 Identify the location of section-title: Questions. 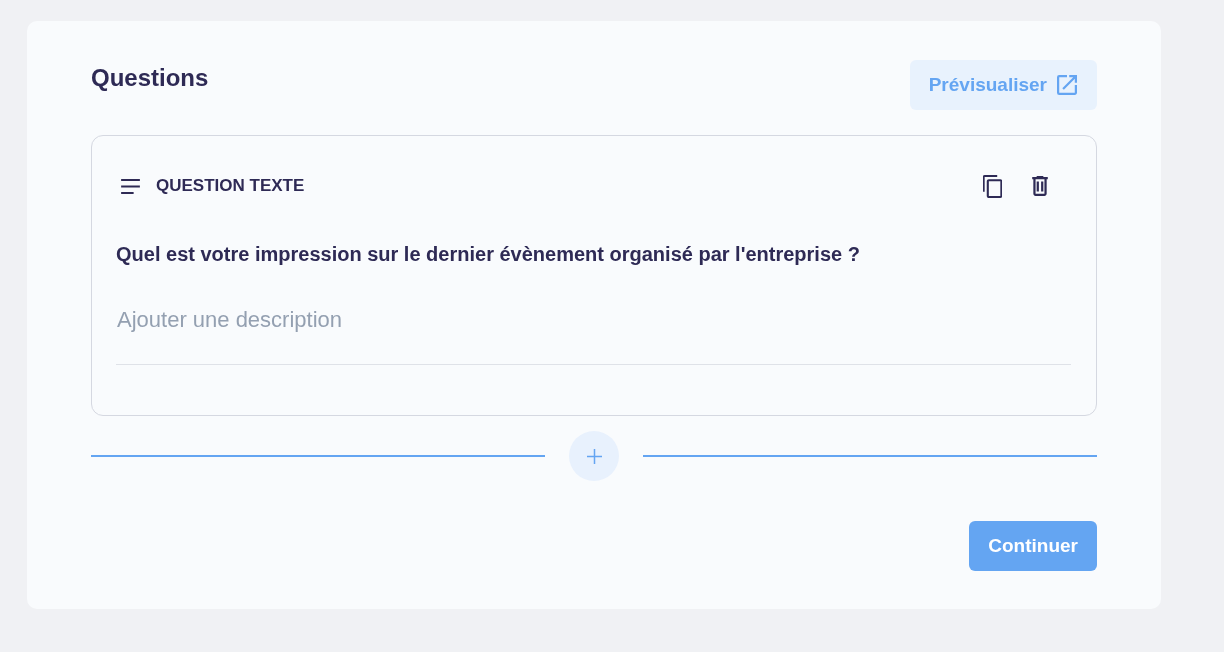
(150, 78).